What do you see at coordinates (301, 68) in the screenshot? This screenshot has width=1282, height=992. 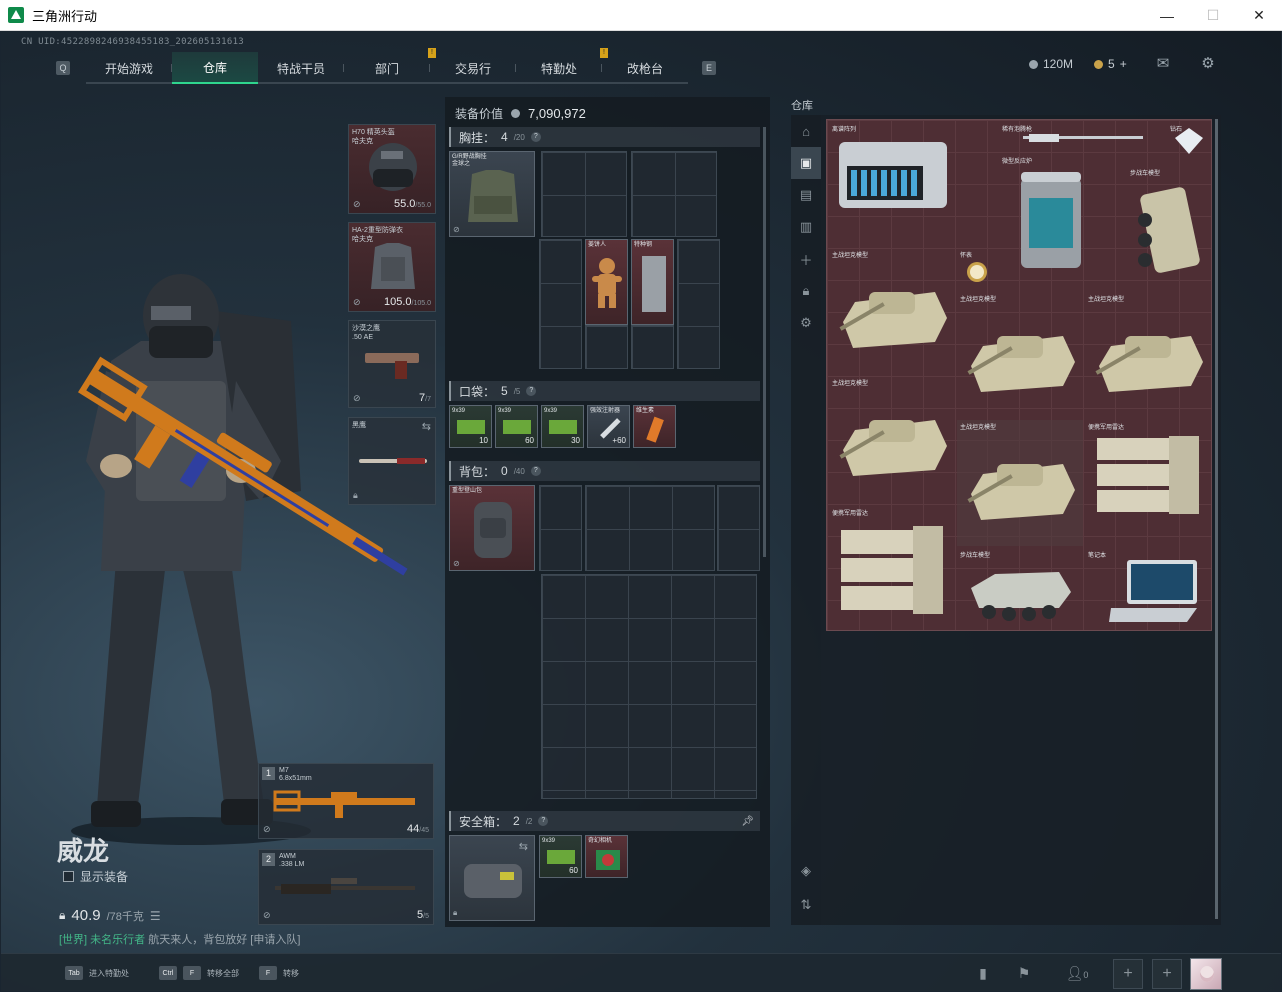 I see `tab-operators: 特战干员` at bounding box center [301, 68].